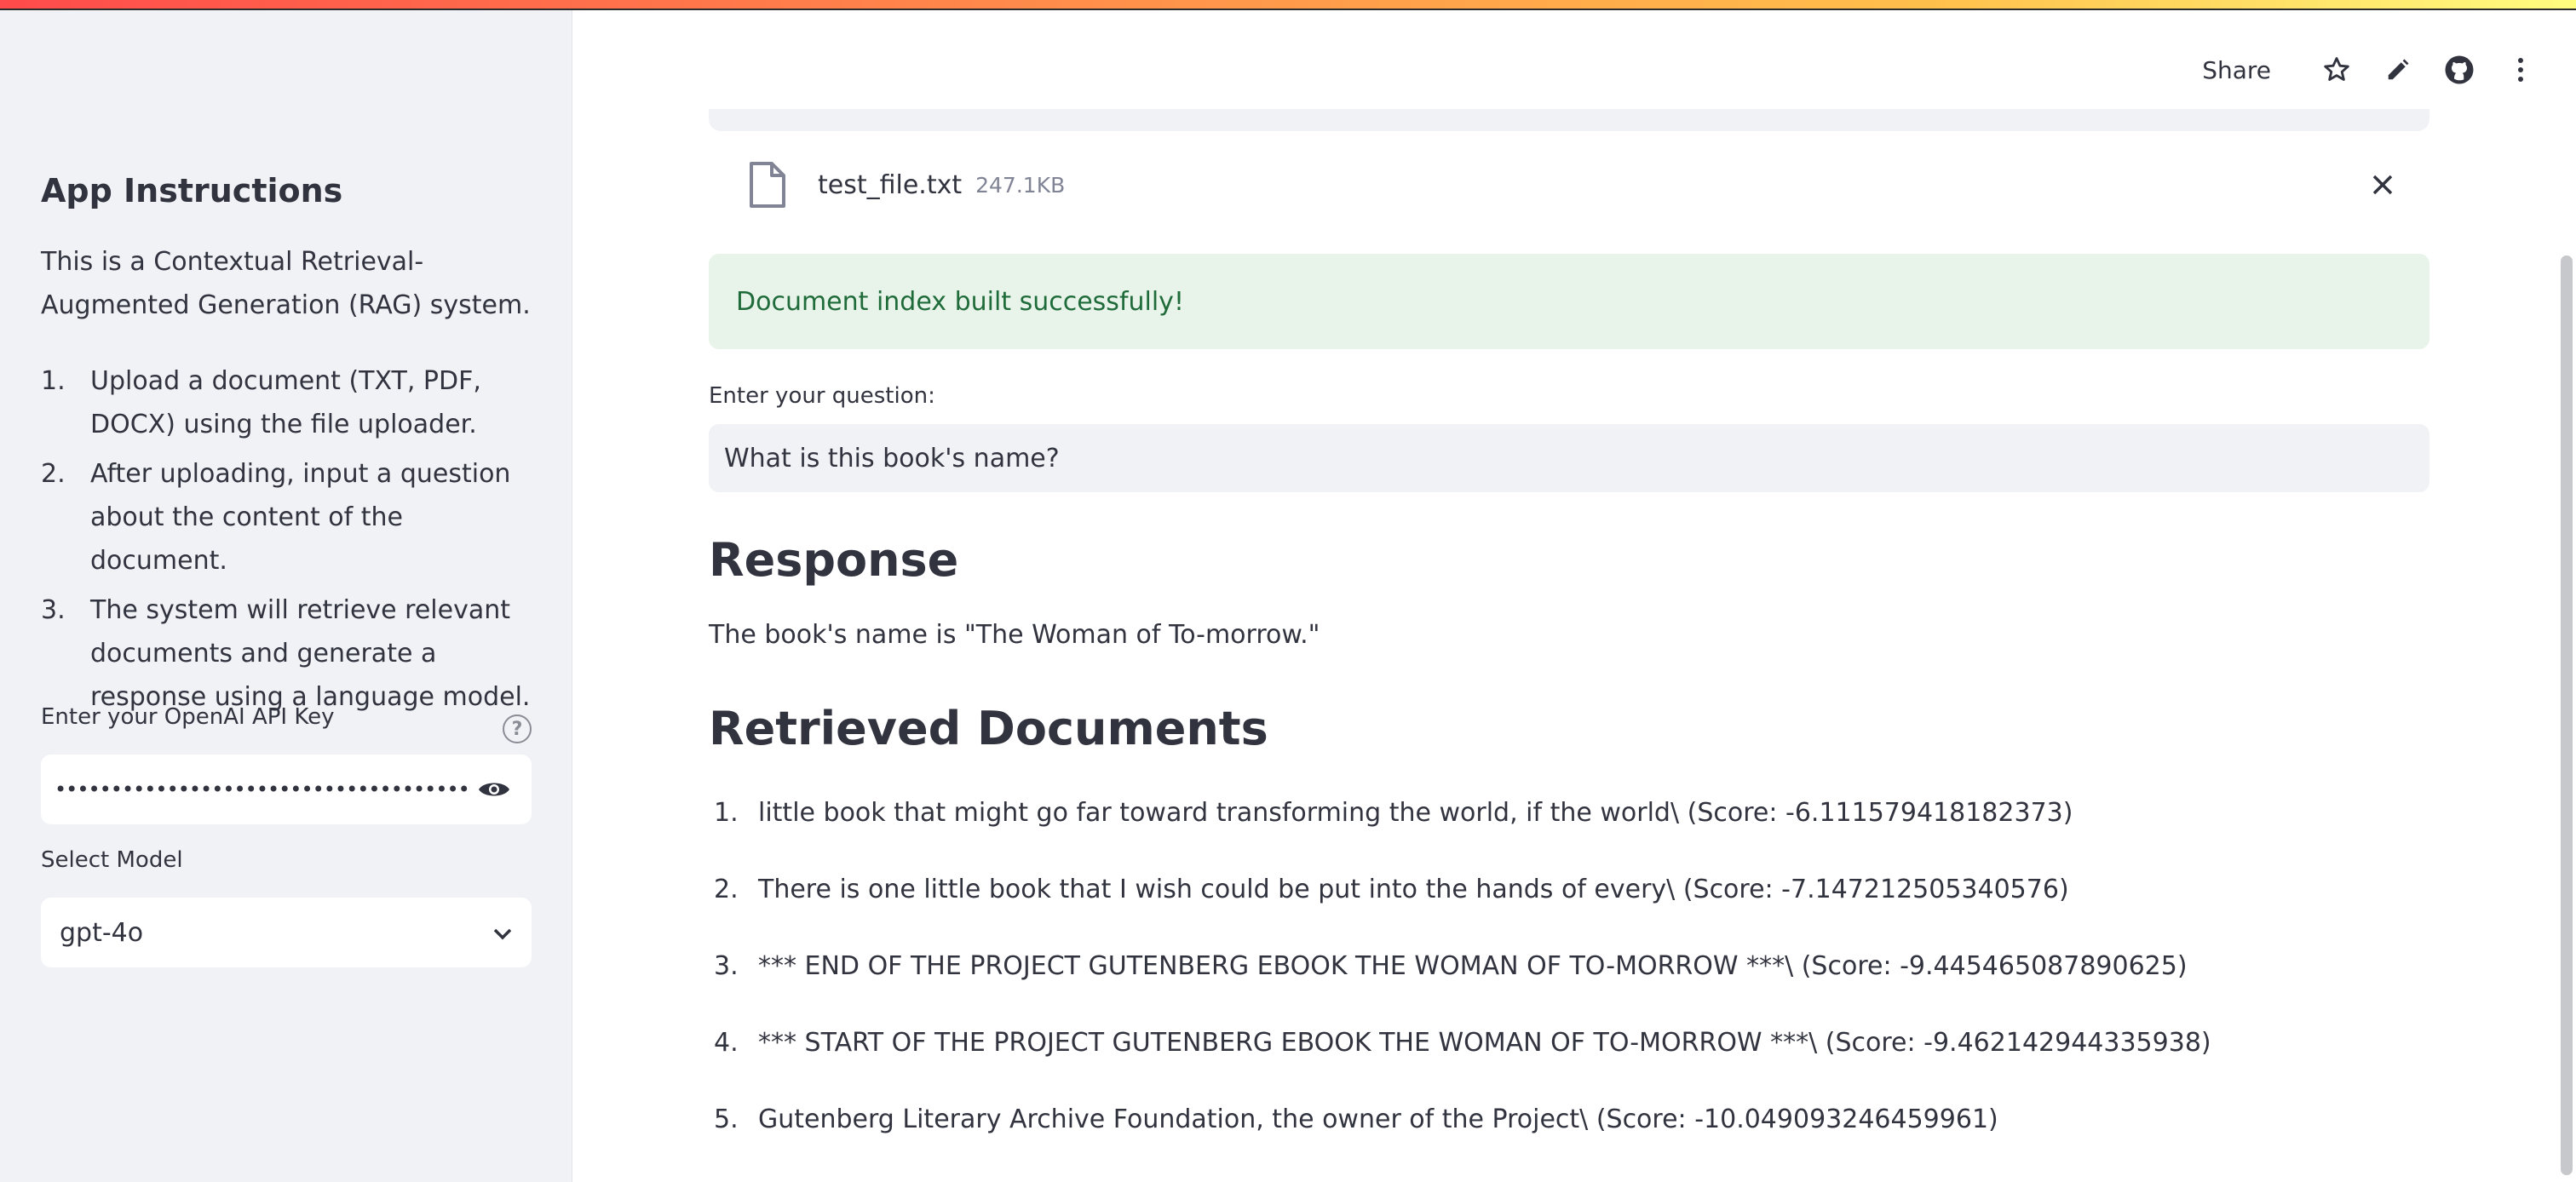  What do you see at coordinates (1569, 120) in the screenshot?
I see `file-uploader-dropzone` at bounding box center [1569, 120].